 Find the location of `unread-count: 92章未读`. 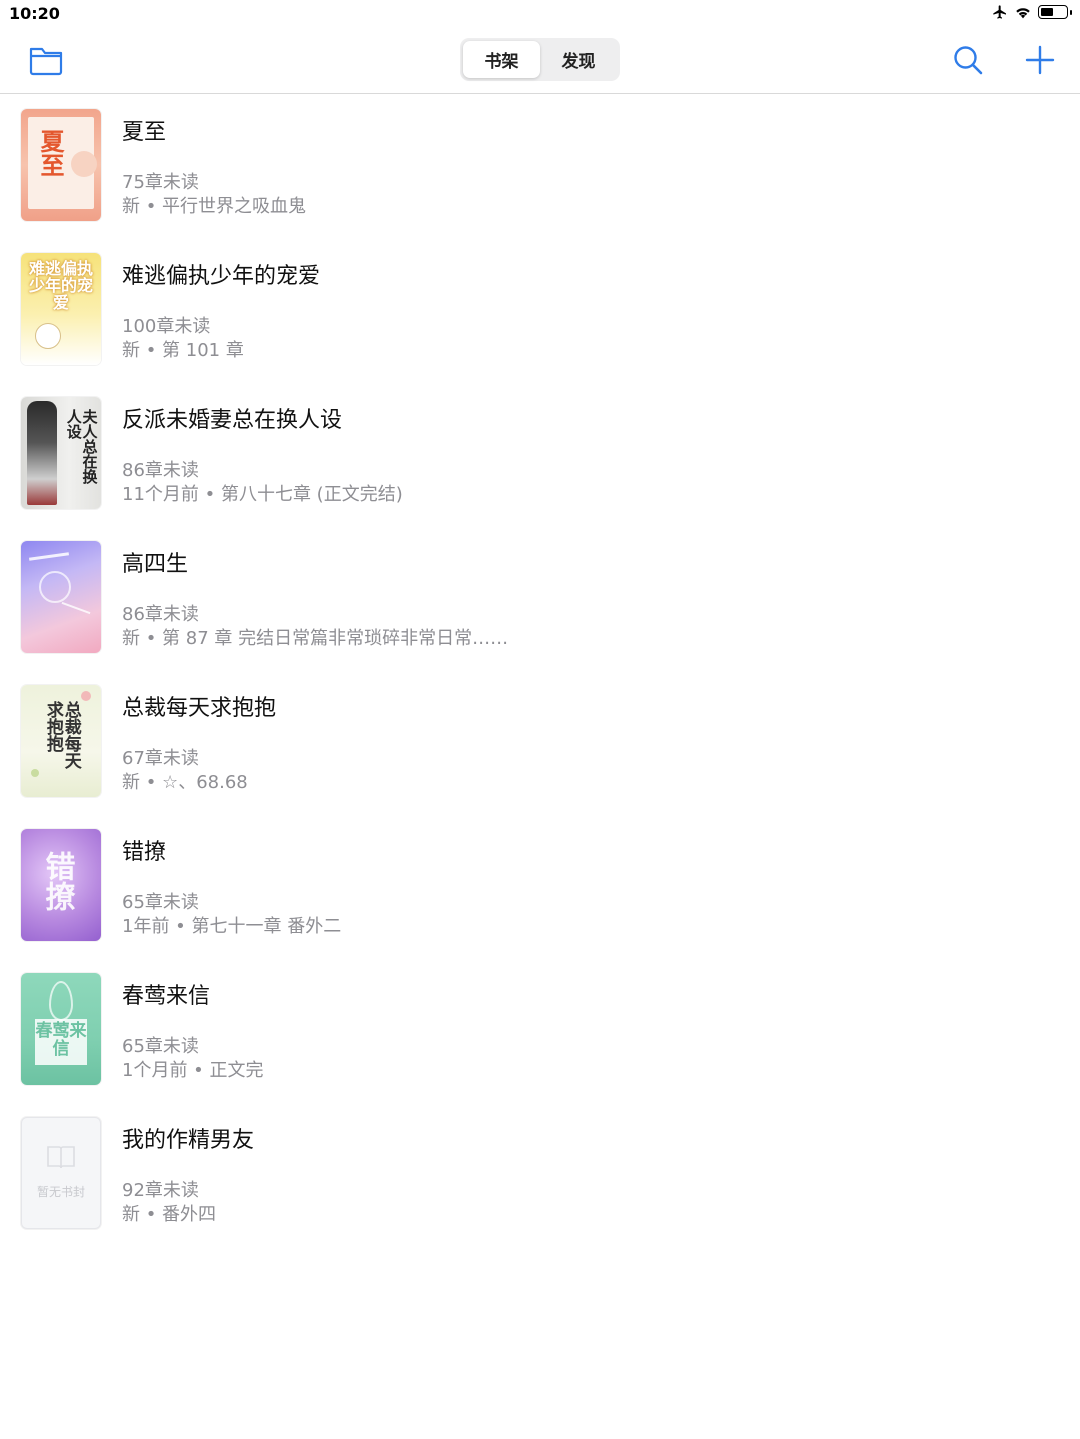

unread-count: 92章未读 is located at coordinates (160, 1190).